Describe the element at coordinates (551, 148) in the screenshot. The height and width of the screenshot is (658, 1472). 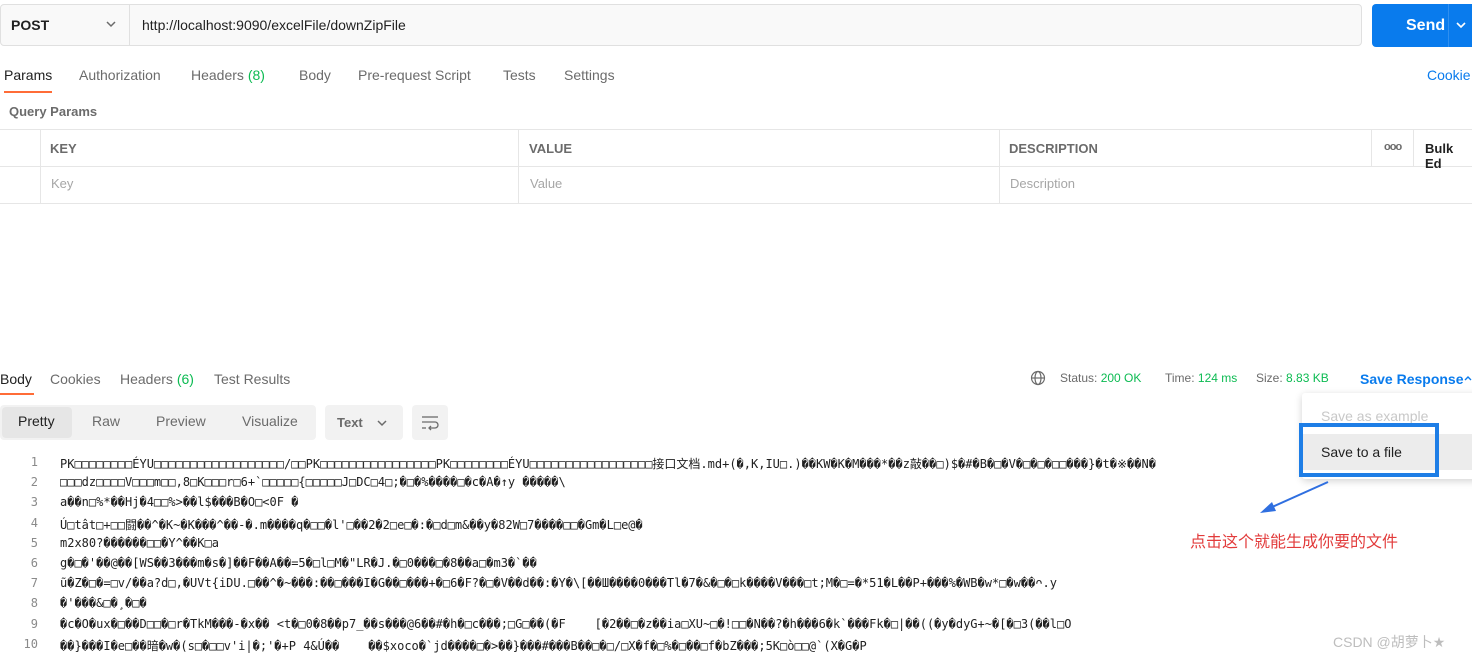
I see `column-header-value: VALUE` at that location.